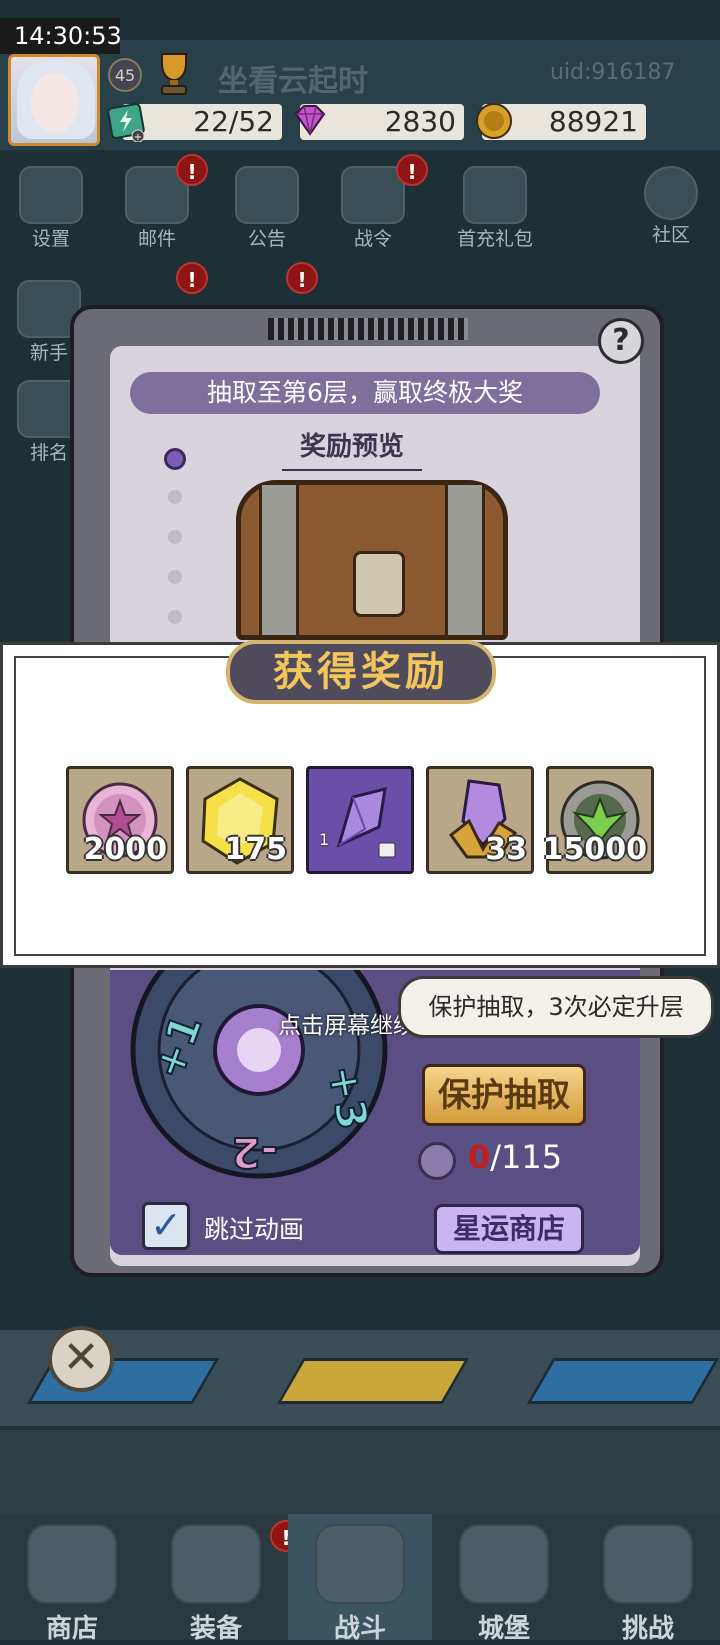 Image resolution: width=720 pixels, height=1645 pixels. What do you see at coordinates (156, 239) in the screenshot?
I see `menu-label: 邮件` at bounding box center [156, 239].